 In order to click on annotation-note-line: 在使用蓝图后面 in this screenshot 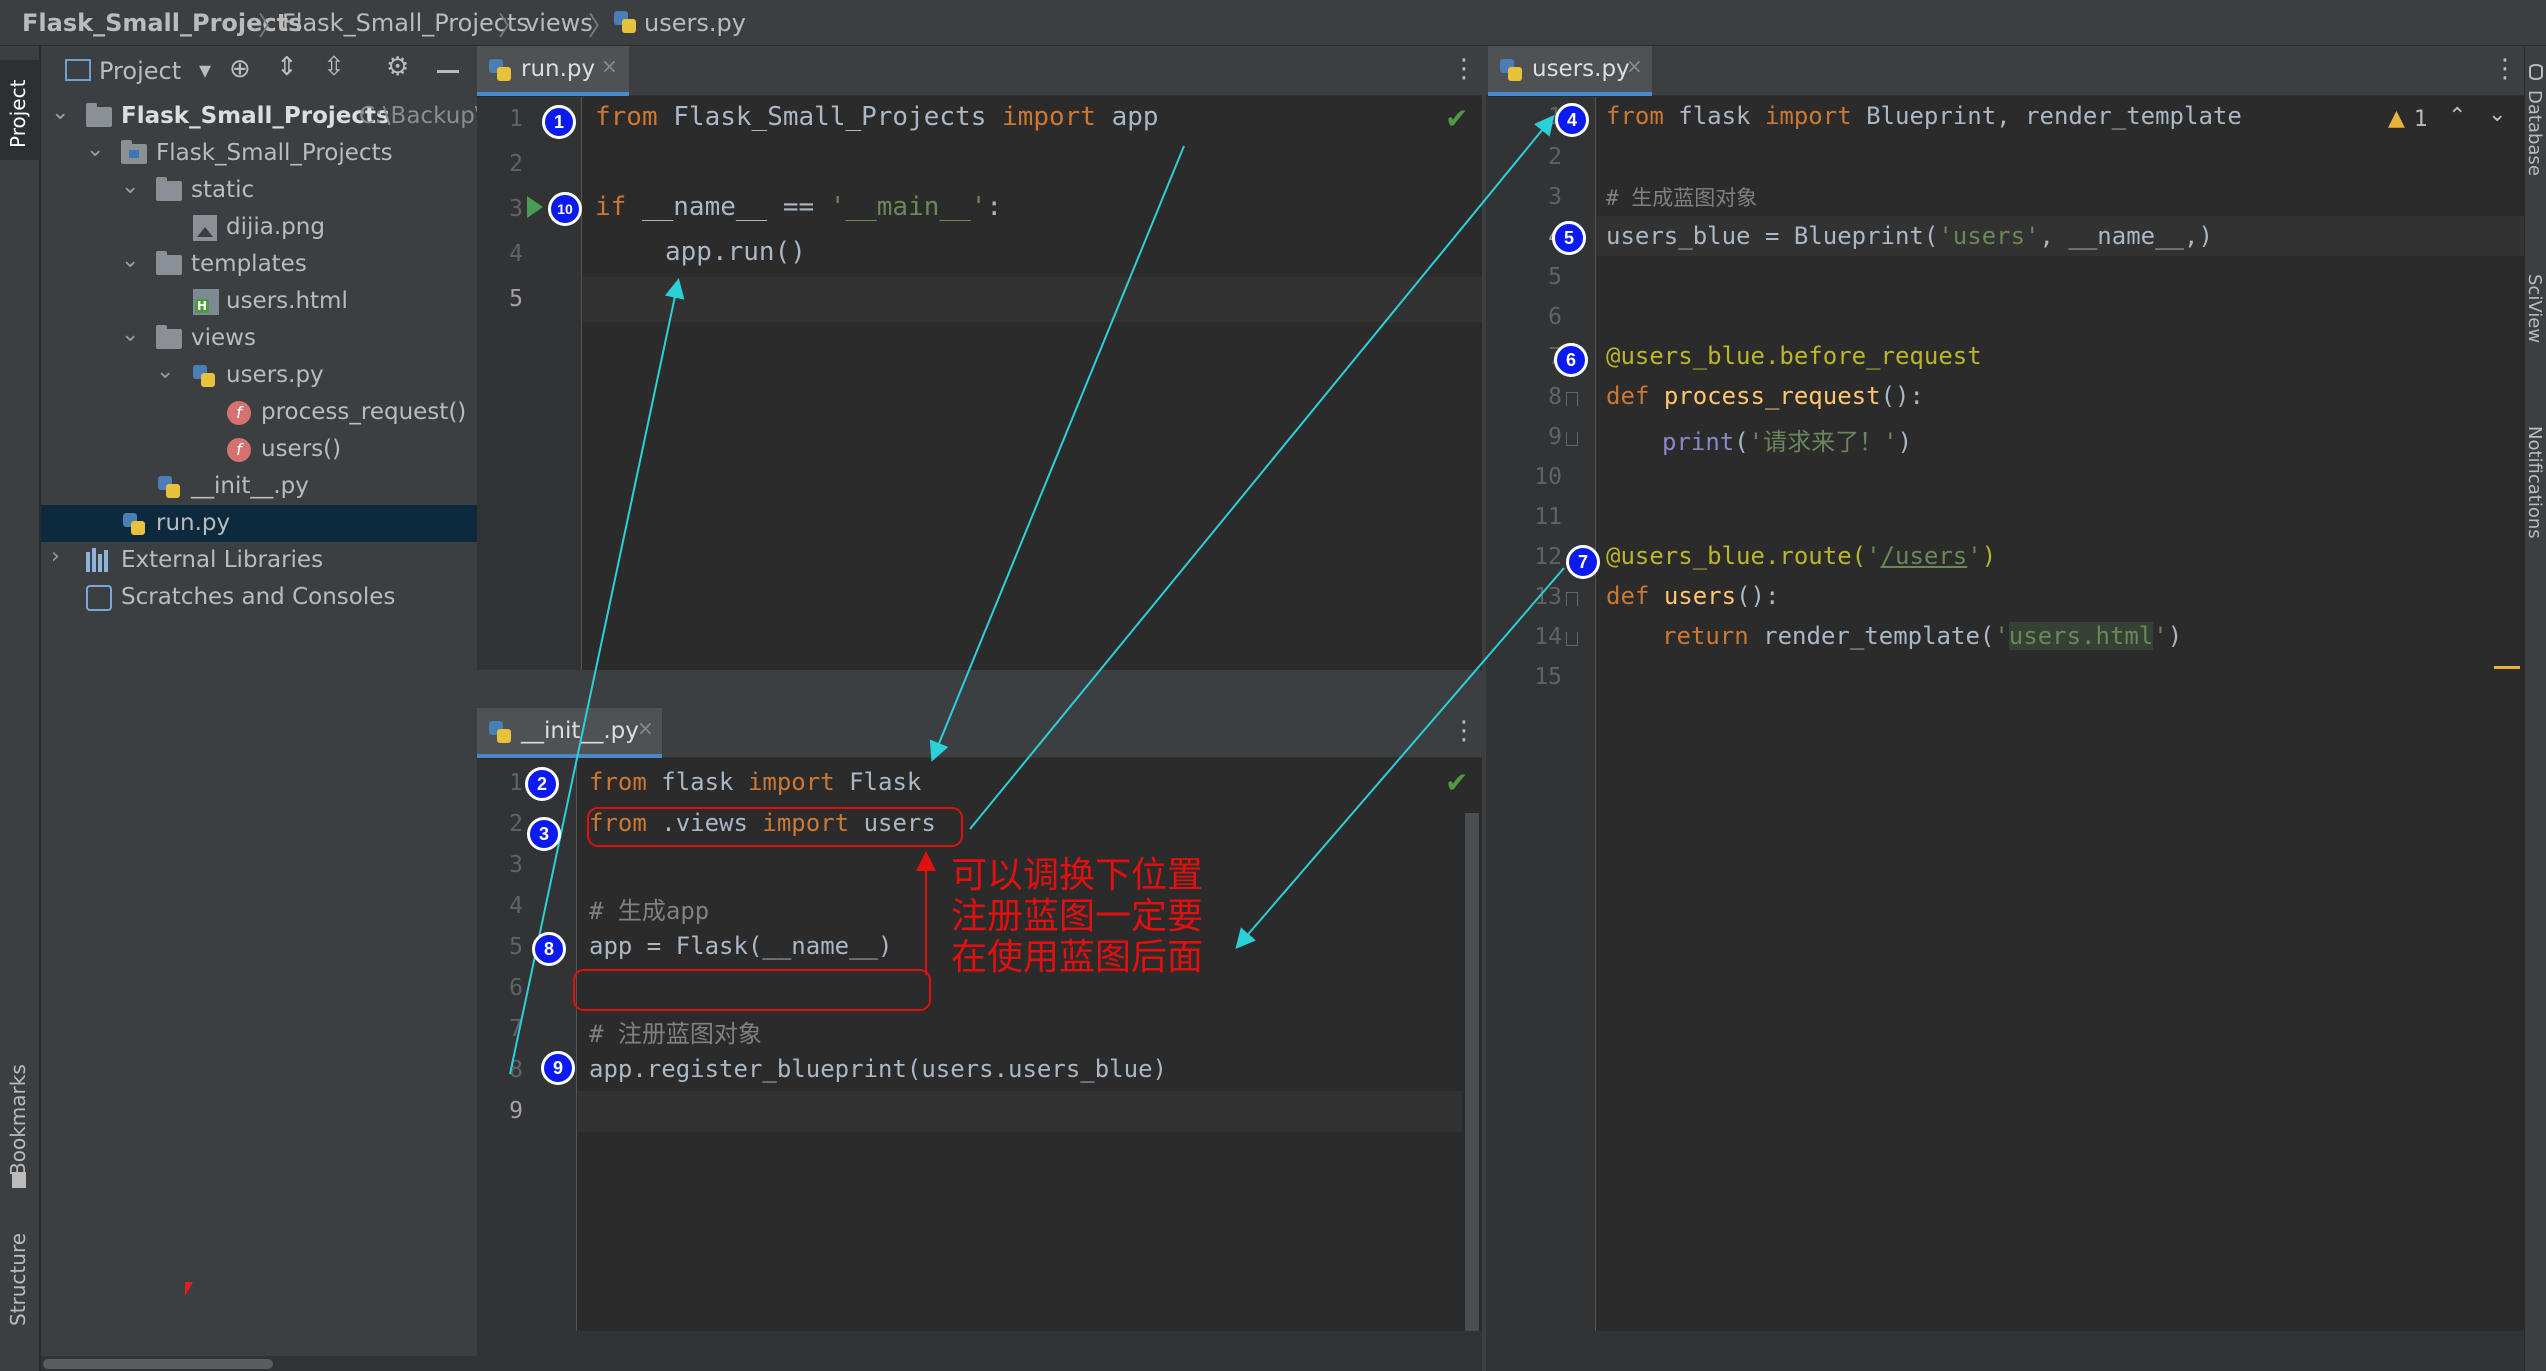, I will do `click(1077, 957)`.